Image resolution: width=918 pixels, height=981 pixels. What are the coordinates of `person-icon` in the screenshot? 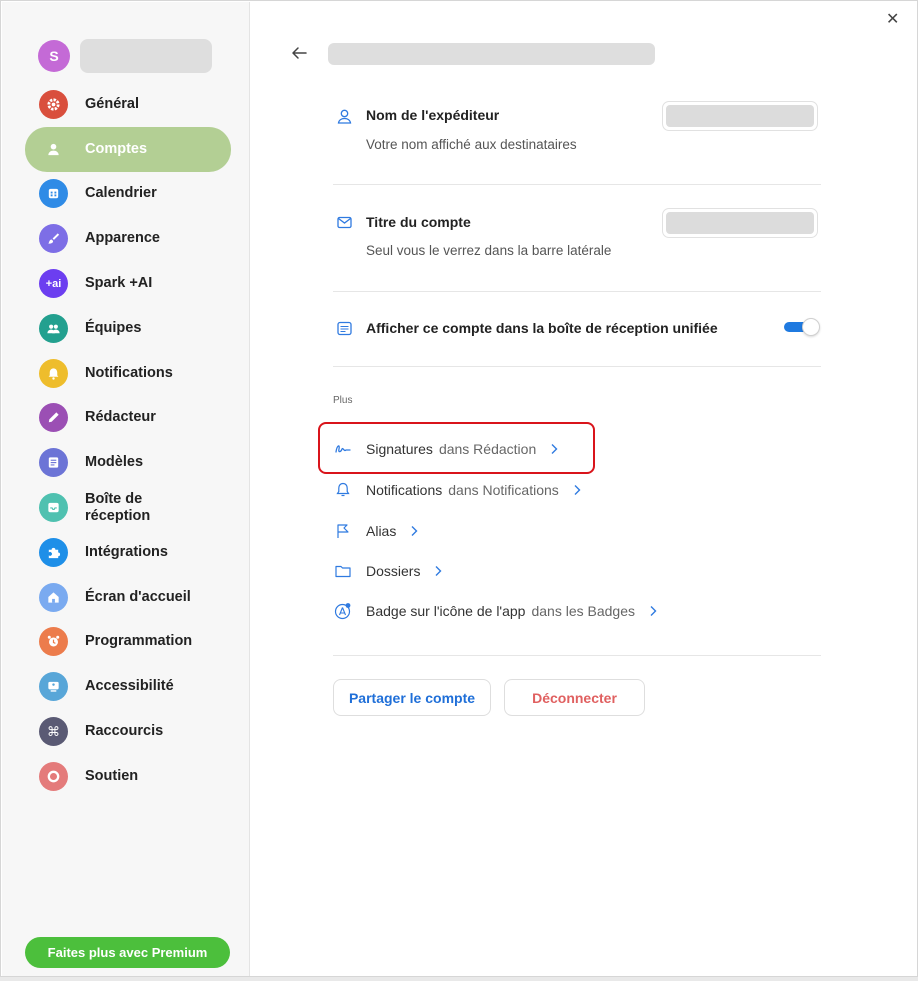 It's located at (53, 149).